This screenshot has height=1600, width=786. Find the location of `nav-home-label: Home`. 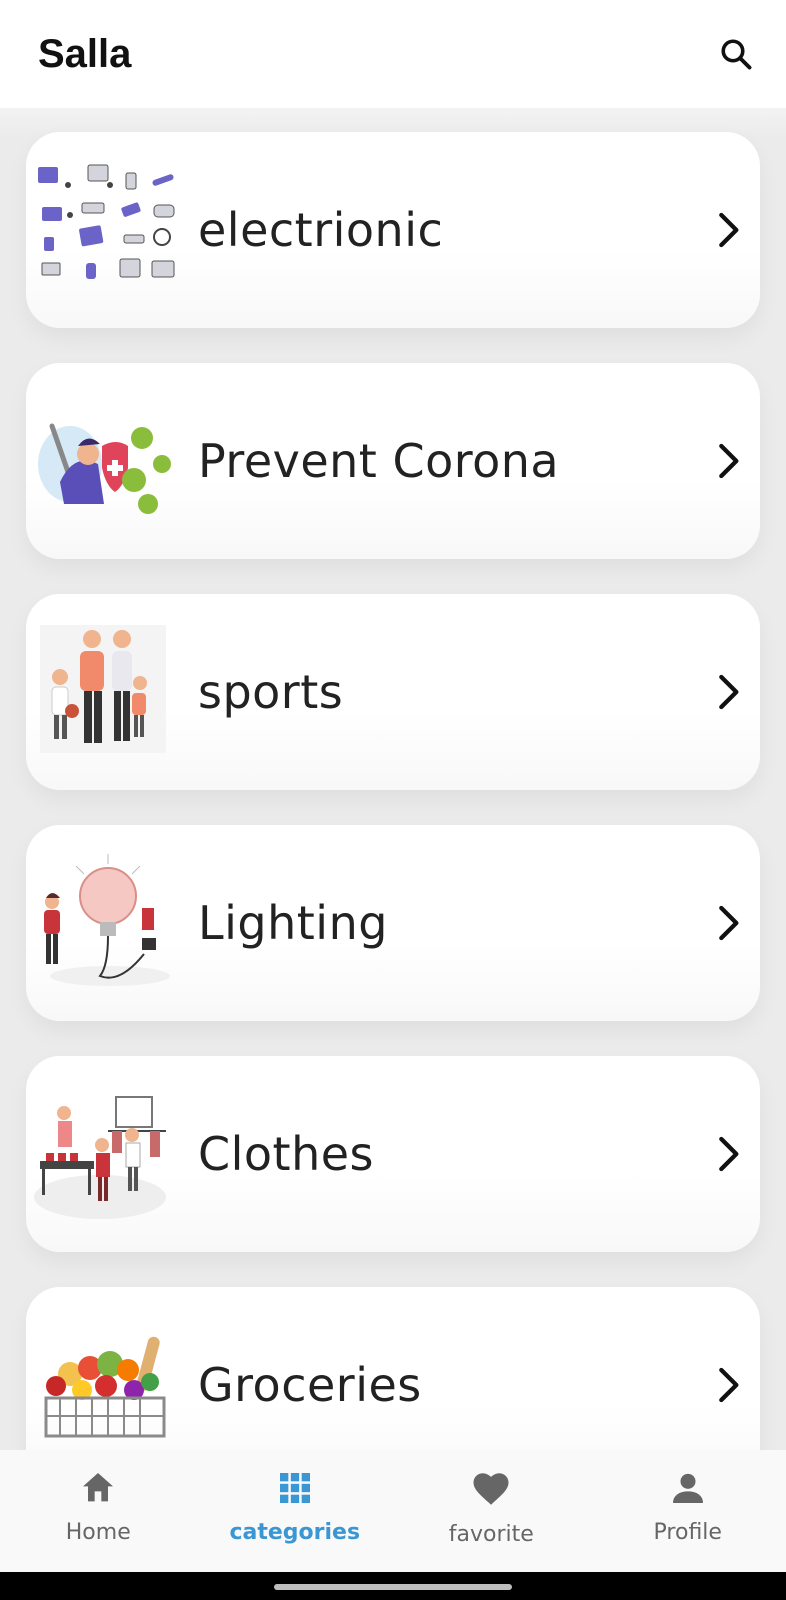

nav-home-label: Home is located at coordinates (98, 1532).